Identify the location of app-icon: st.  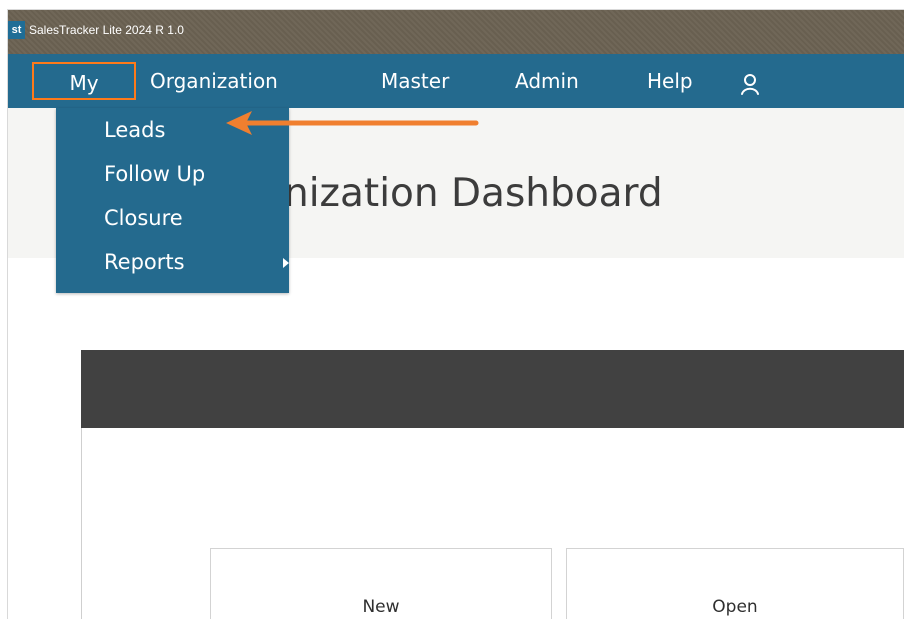
(16, 30).